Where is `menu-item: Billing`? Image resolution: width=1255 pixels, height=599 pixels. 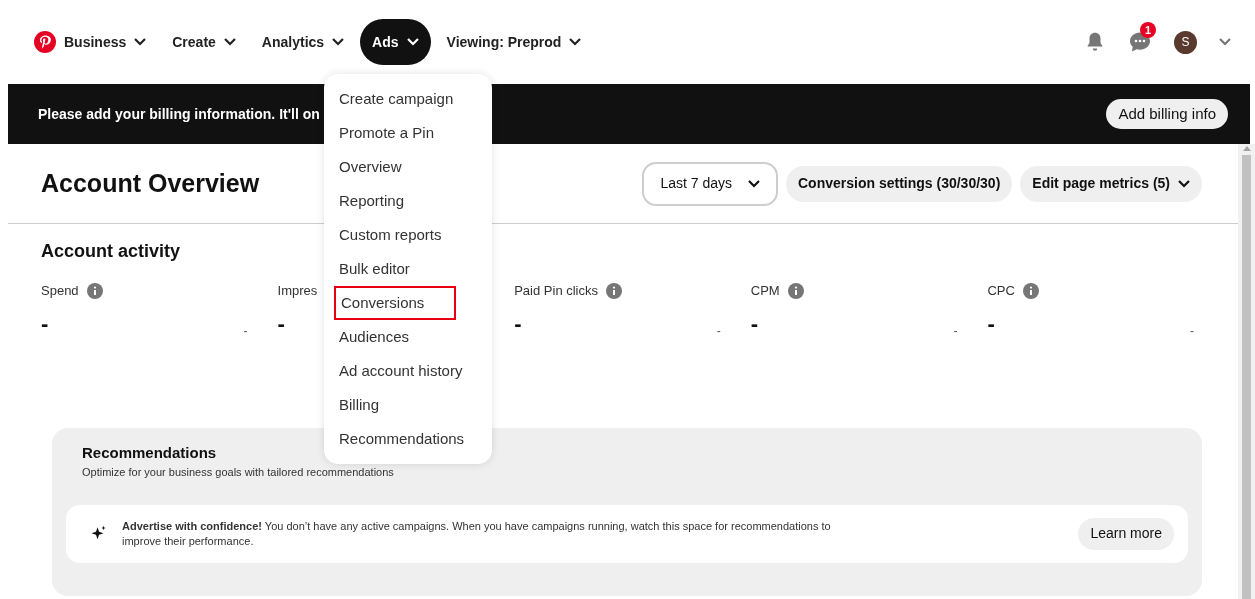
menu-item: Billing is located at coordinates (408, 405).